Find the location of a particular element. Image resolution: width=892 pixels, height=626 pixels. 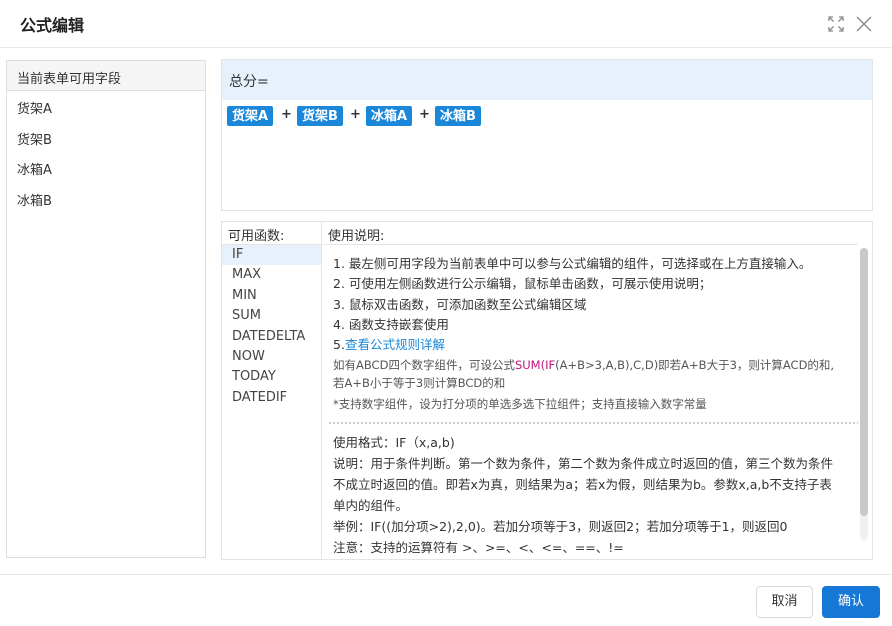

field-item-shelf-b: 货架B is located at coordinates (106, 137).